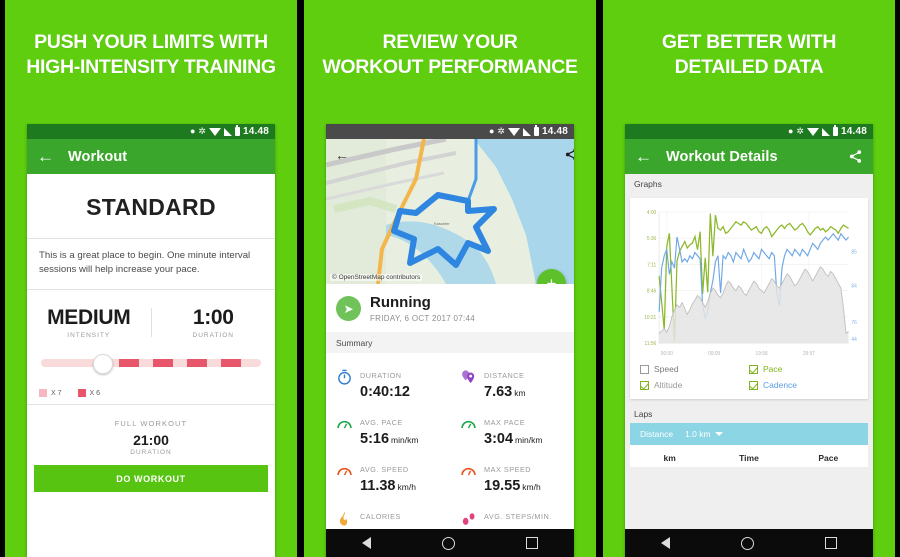 The image size is (900, 557). Describe the element at coordinates (780, 385) in the screenshot. I see `legend-label: Cadence` at that location.